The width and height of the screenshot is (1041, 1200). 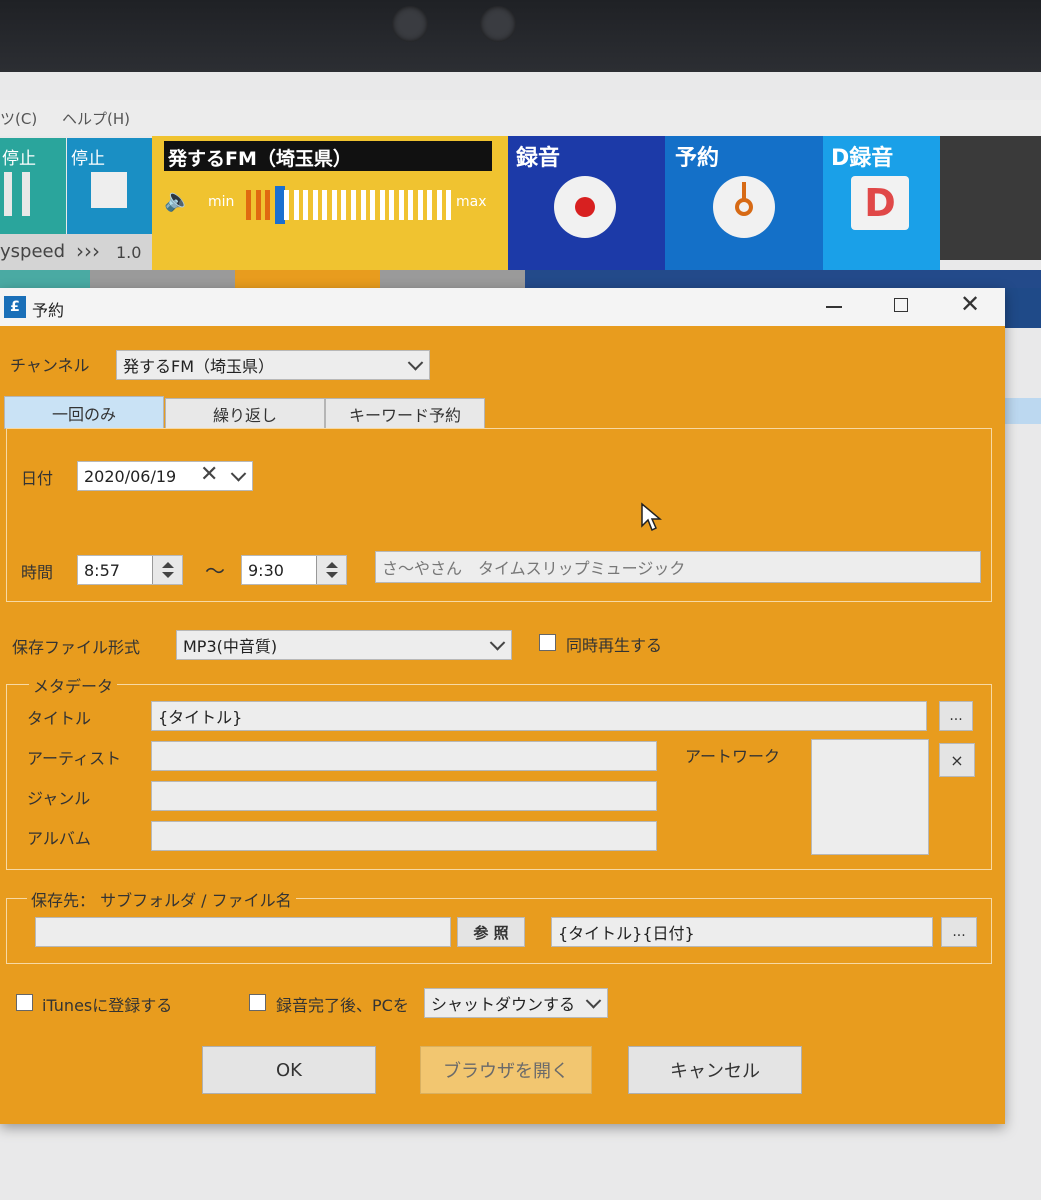 What do you see at coordinates (585, 207) in the screenshot?
I see `record-icon` at bounding box center [585, 207].